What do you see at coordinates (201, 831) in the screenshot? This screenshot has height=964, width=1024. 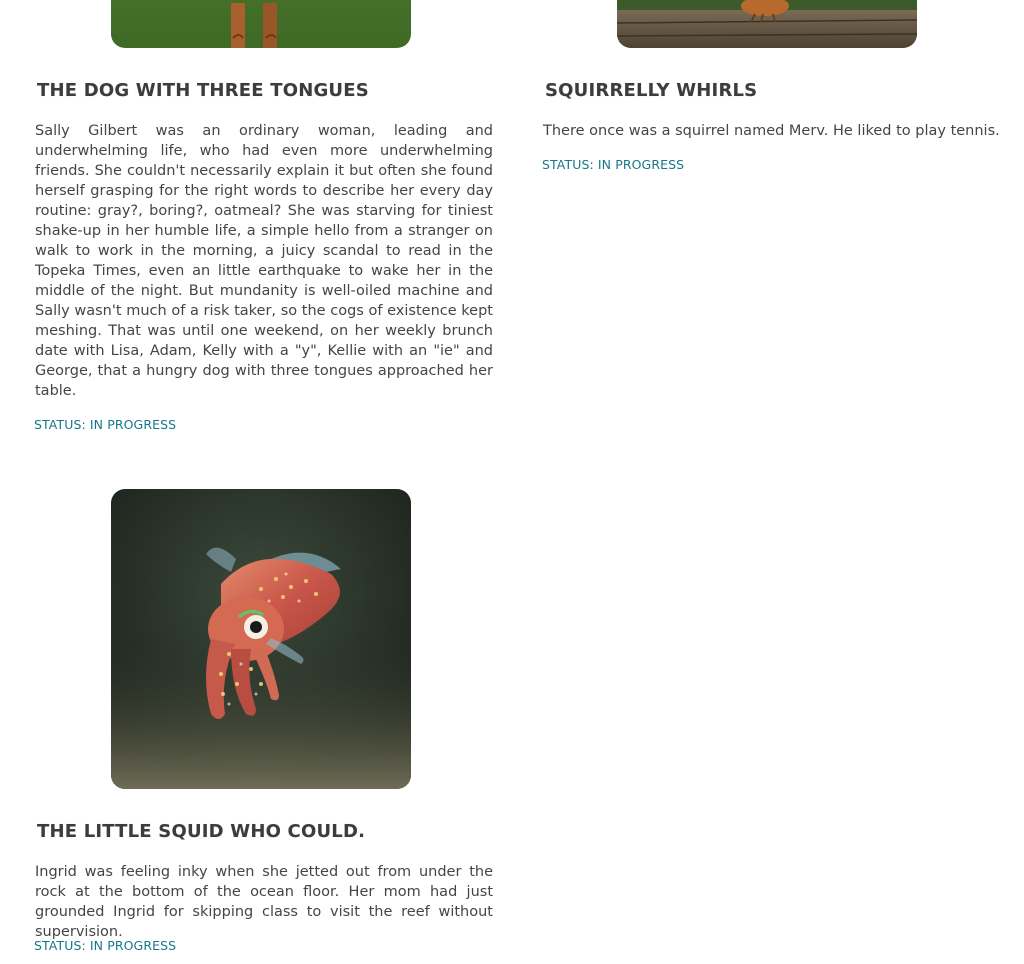 I see `story-title: THE LITTLE SQUID WHO COULD.` at bounding box center [201, 831].